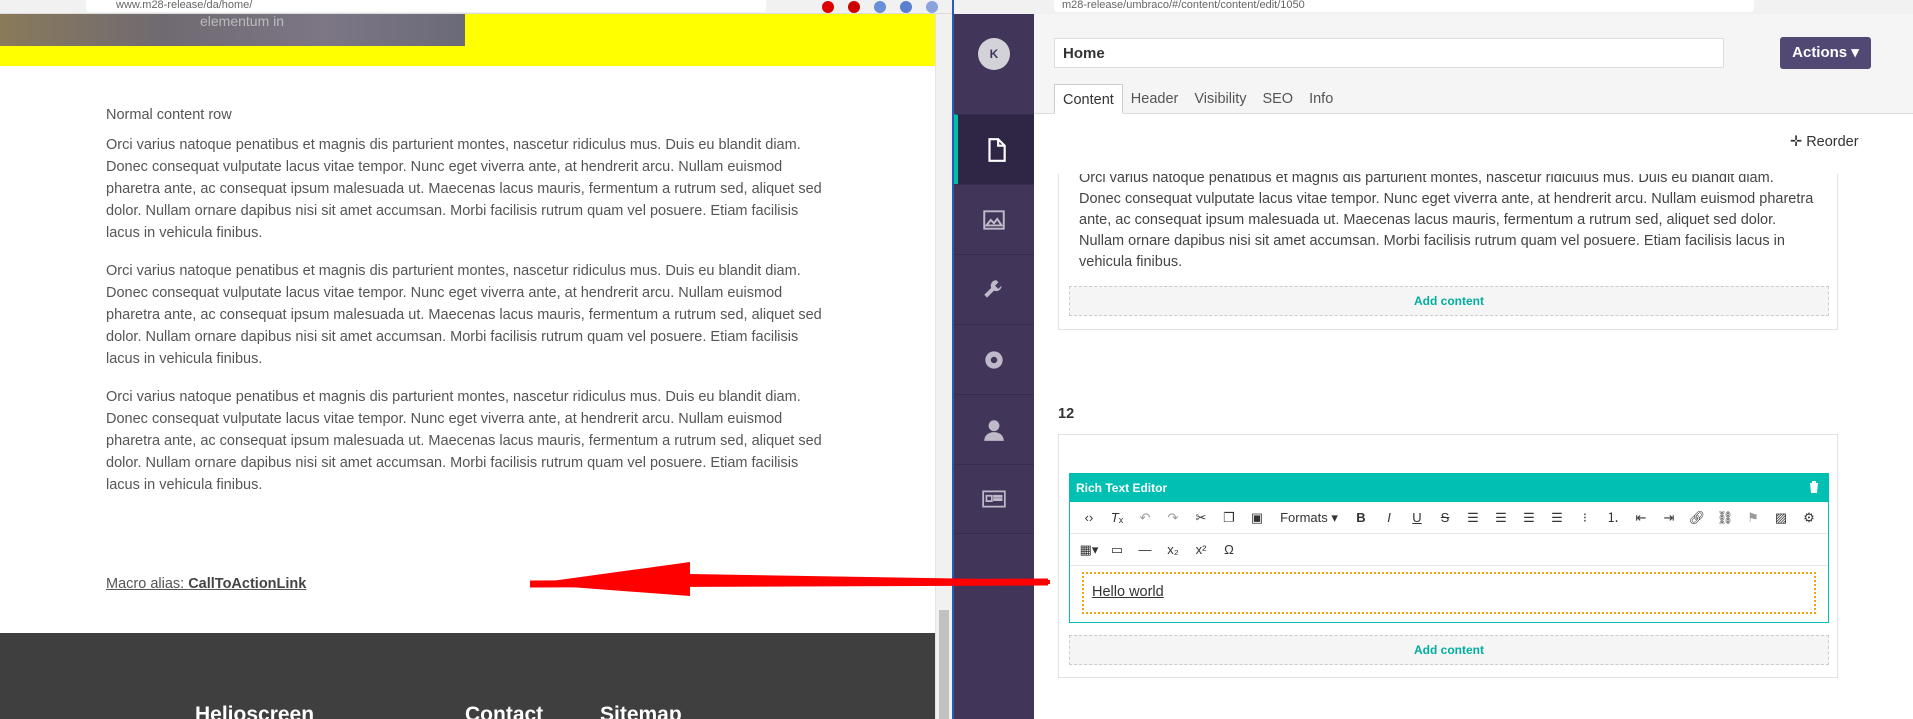  I want to click on macro-prefix: Macro alias:, so click(147, 584).